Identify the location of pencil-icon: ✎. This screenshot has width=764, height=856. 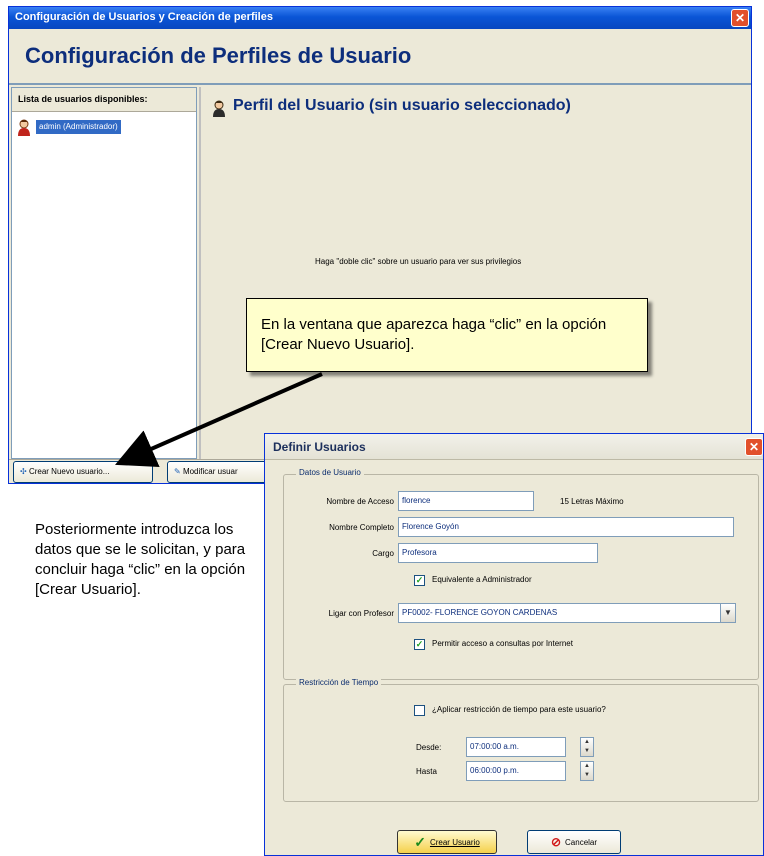
(177, 471).